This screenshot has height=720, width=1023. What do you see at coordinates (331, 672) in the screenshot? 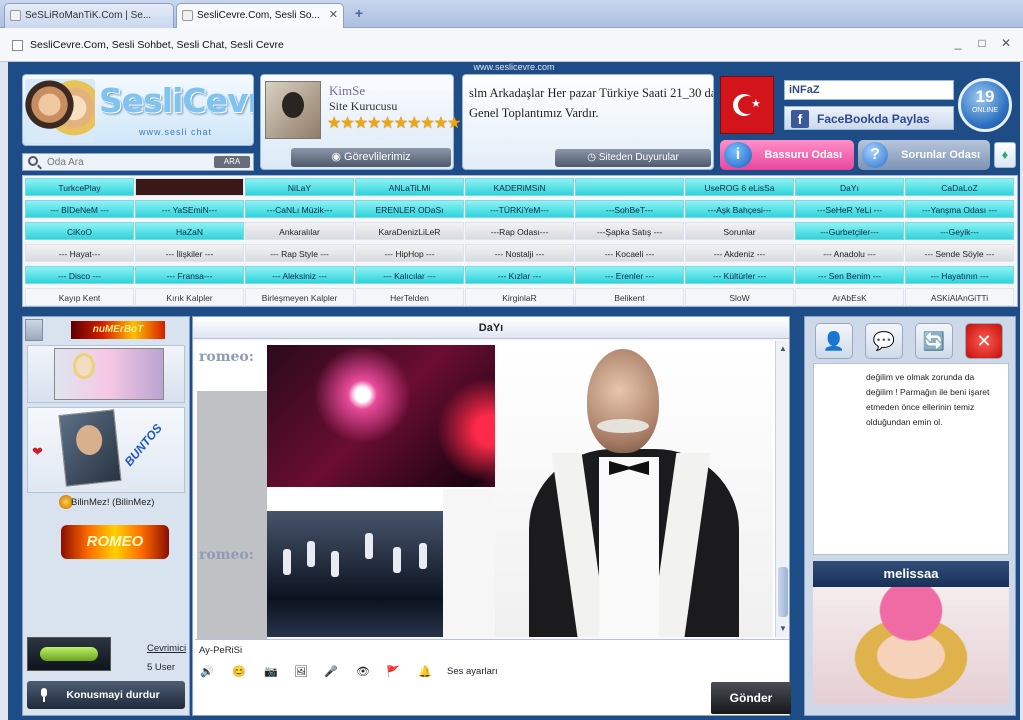
I see `microphone-icon: 🎤` at bounding box center [331, 672].